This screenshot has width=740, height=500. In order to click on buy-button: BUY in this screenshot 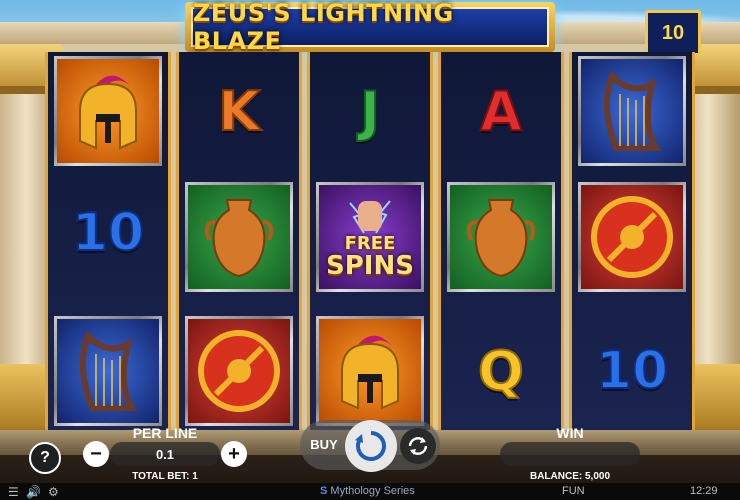, I will do `click(324, 444)`.